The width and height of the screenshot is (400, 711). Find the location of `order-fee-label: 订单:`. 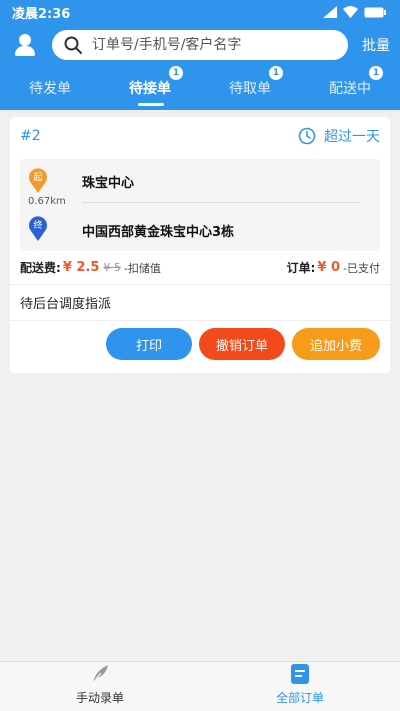

order-fee-label: 订单: is located at coordinates (301, 268).